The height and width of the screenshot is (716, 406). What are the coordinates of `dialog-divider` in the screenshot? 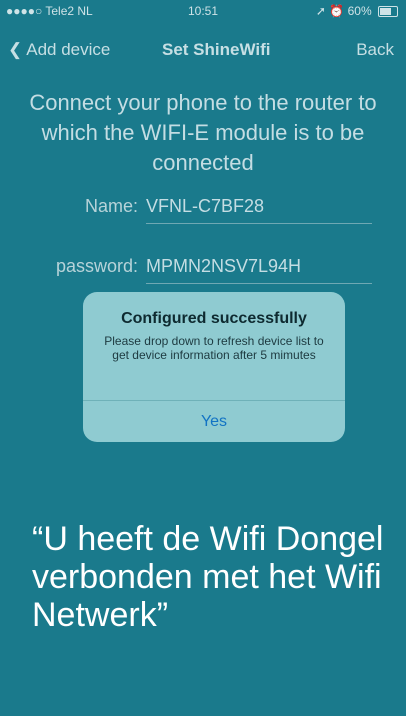 It's located at (214, 400).